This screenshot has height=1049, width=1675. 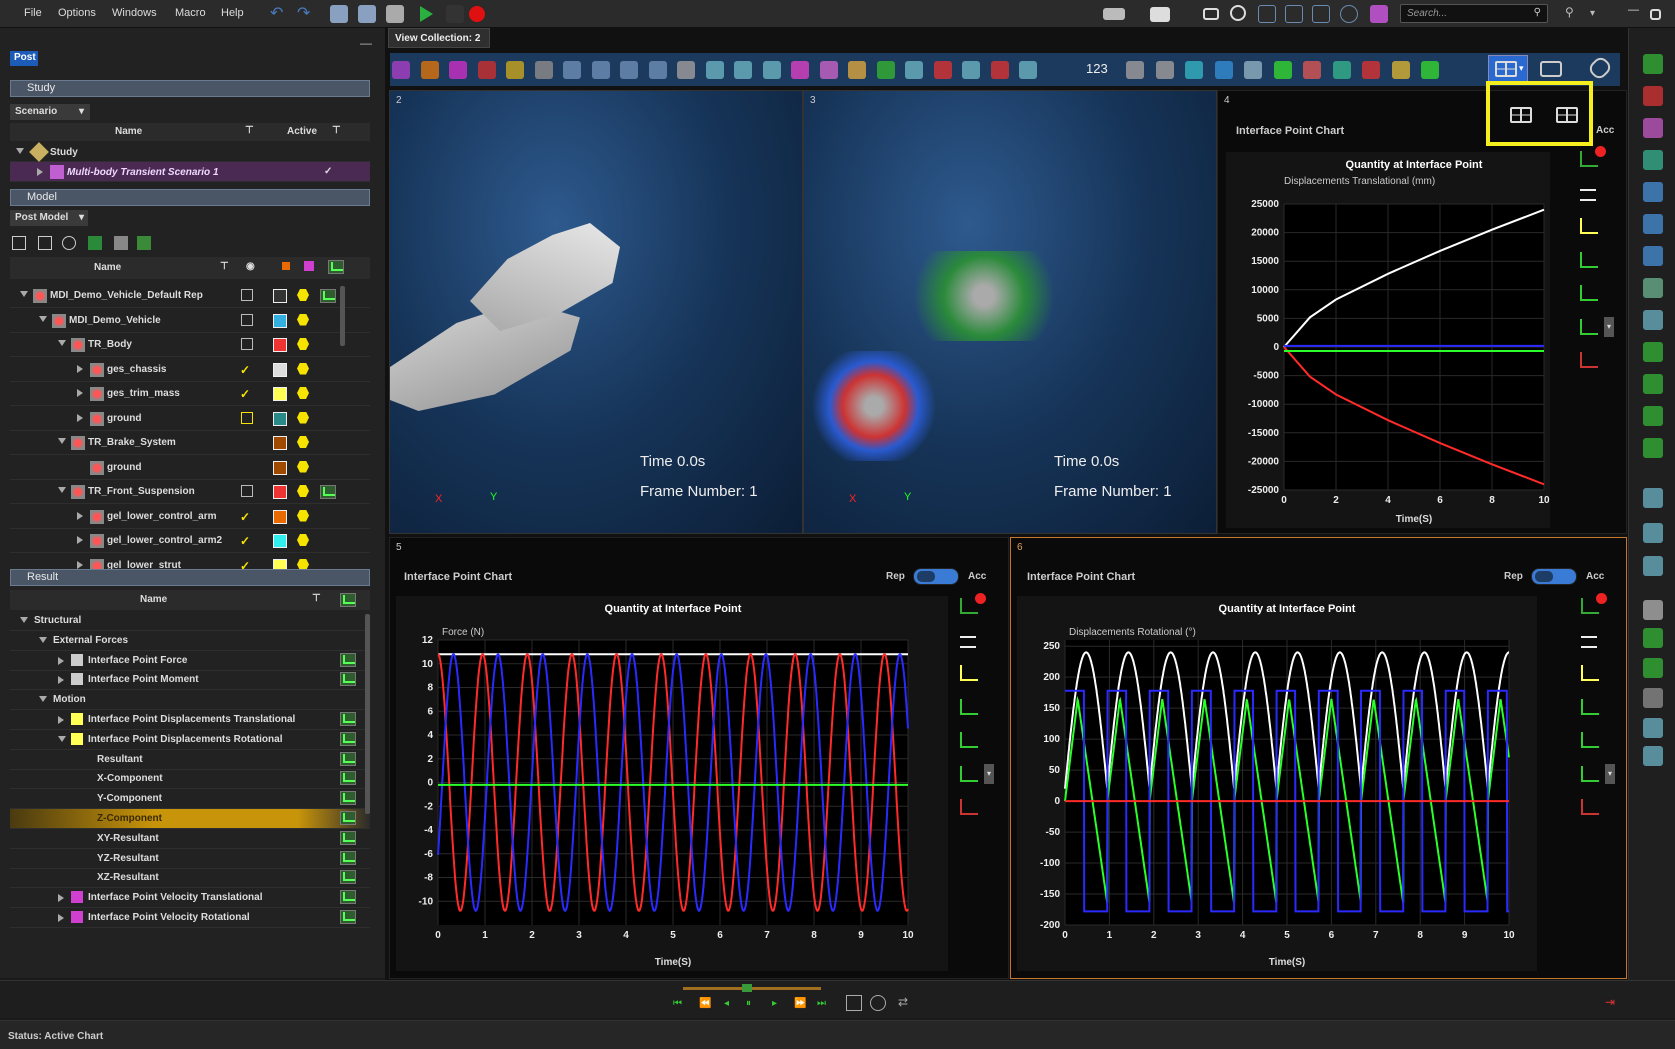 I want to click on filter-icon: ⊤, so click(x=336, y=130).